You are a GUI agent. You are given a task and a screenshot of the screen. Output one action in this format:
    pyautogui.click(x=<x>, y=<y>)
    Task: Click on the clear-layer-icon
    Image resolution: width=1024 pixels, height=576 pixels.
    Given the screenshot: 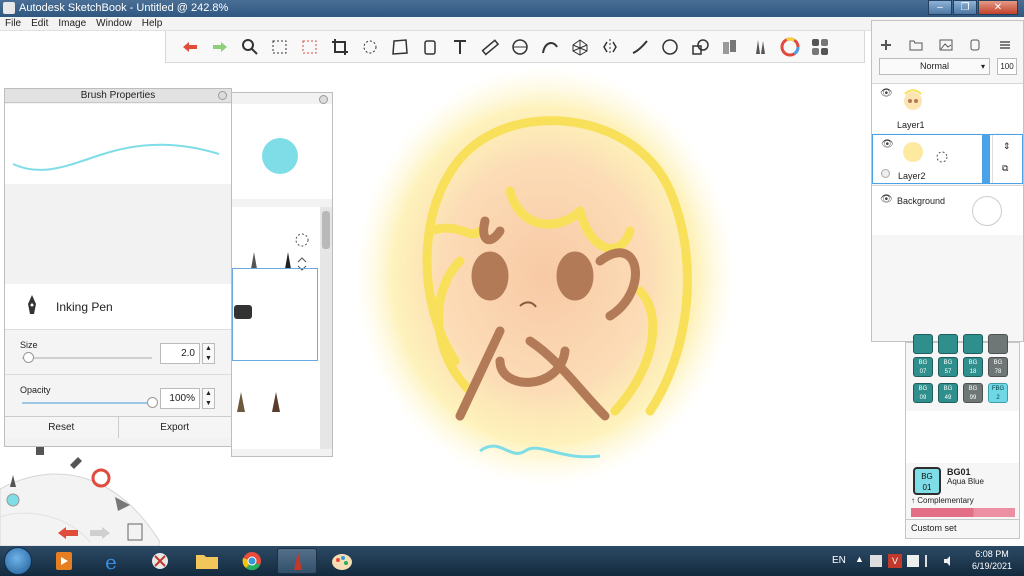 What is the action you would take?
    pyautogui.click(x=975, y=46)
    